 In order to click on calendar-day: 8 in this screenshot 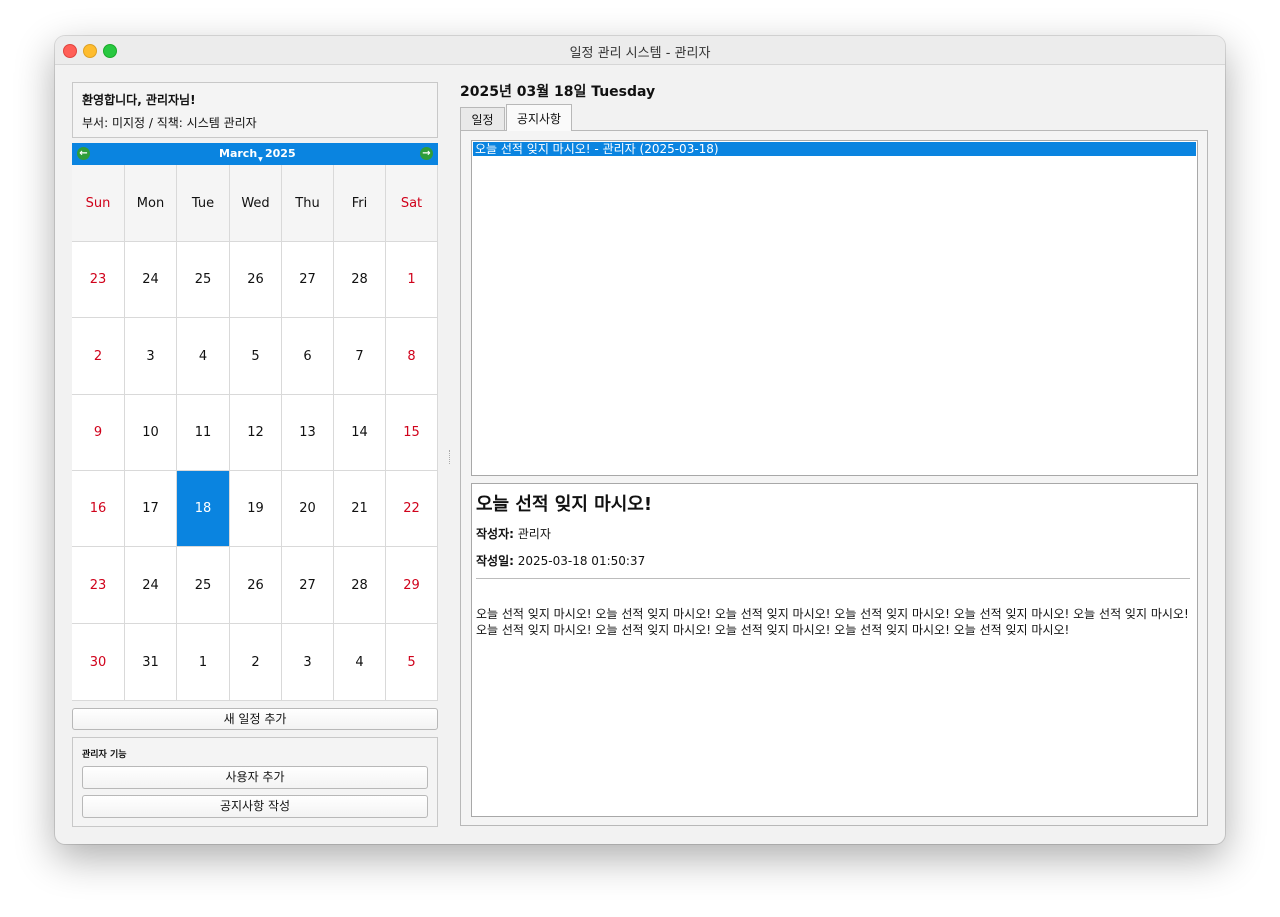, I will do `click(412, 356)`.